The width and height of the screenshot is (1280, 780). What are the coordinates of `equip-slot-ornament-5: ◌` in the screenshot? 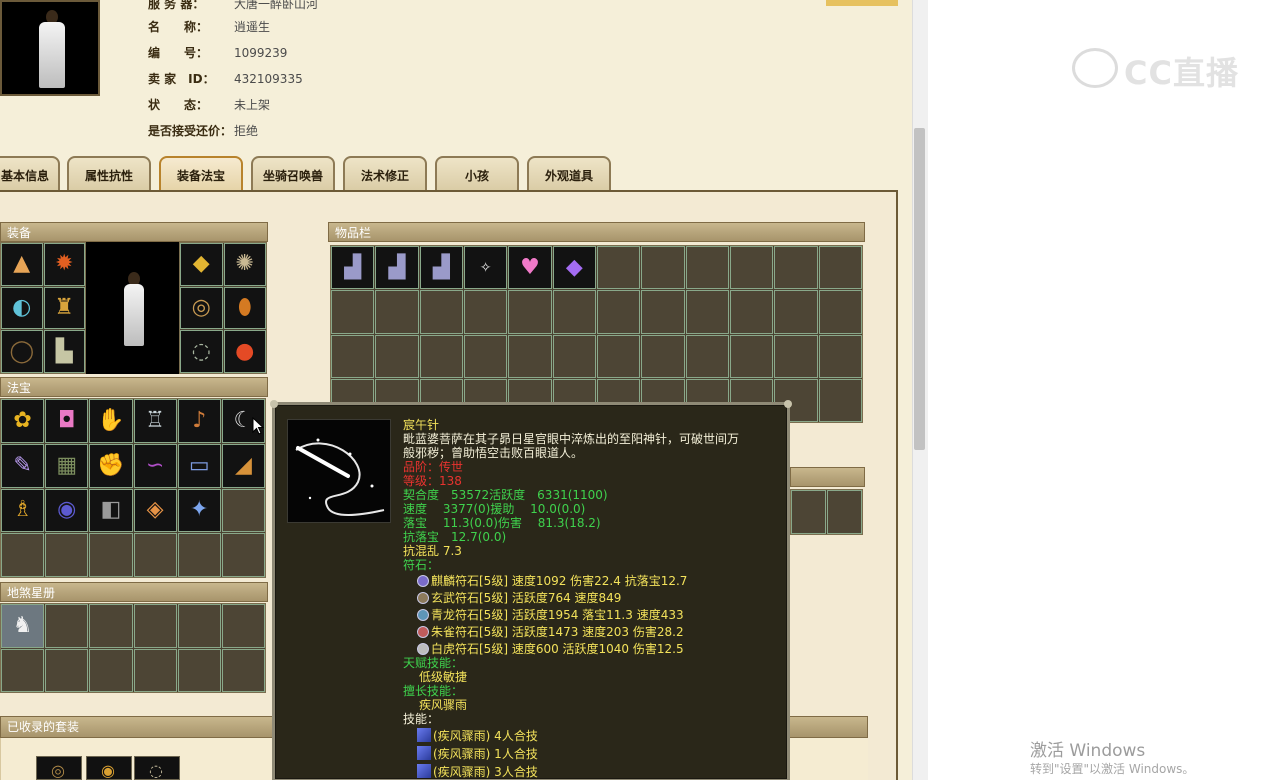 It's located at (201, 351).